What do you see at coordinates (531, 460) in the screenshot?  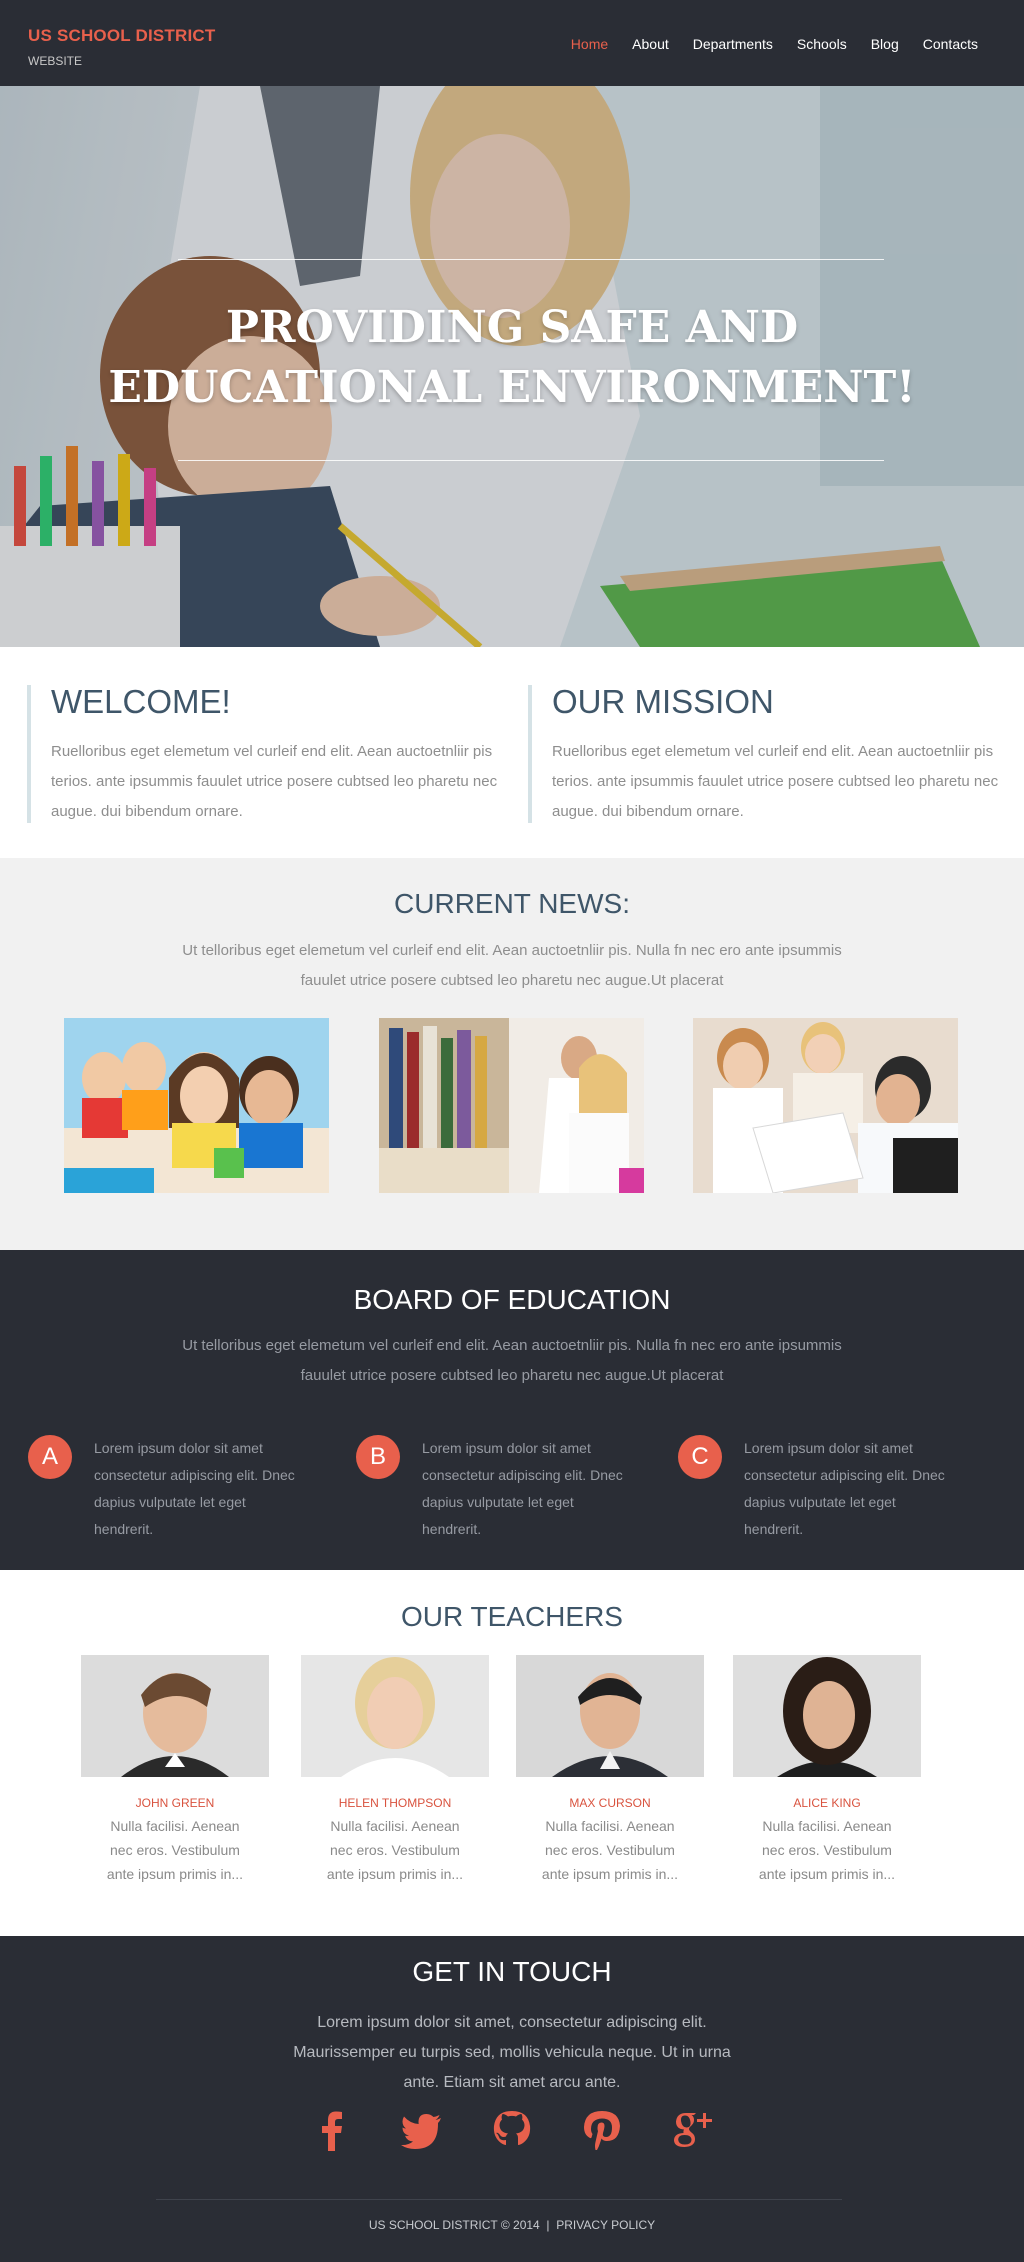 I see `hero-divider-bottom` at bounding box center [531, 460].